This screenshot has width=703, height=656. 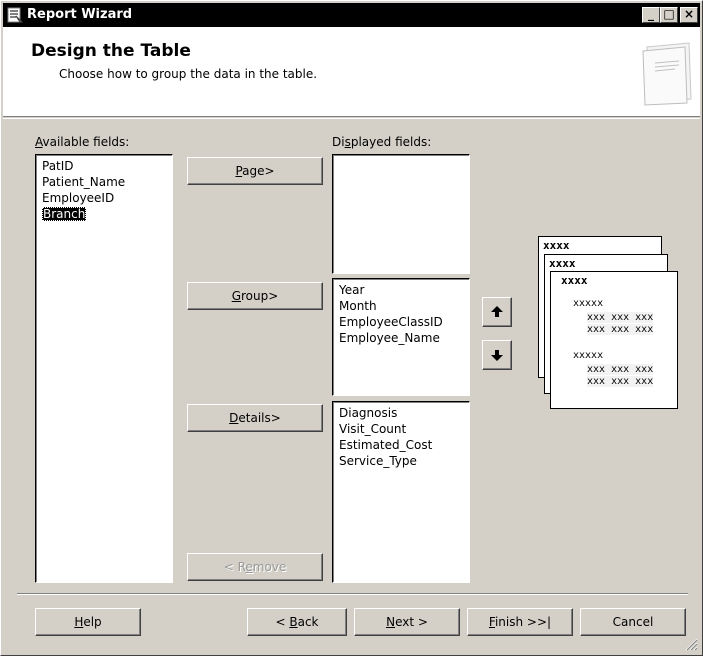 What do you see at coordinates (64, 214) in the screenshot?
I see `list-item-label: Branch` at bounding box center [64, 214].